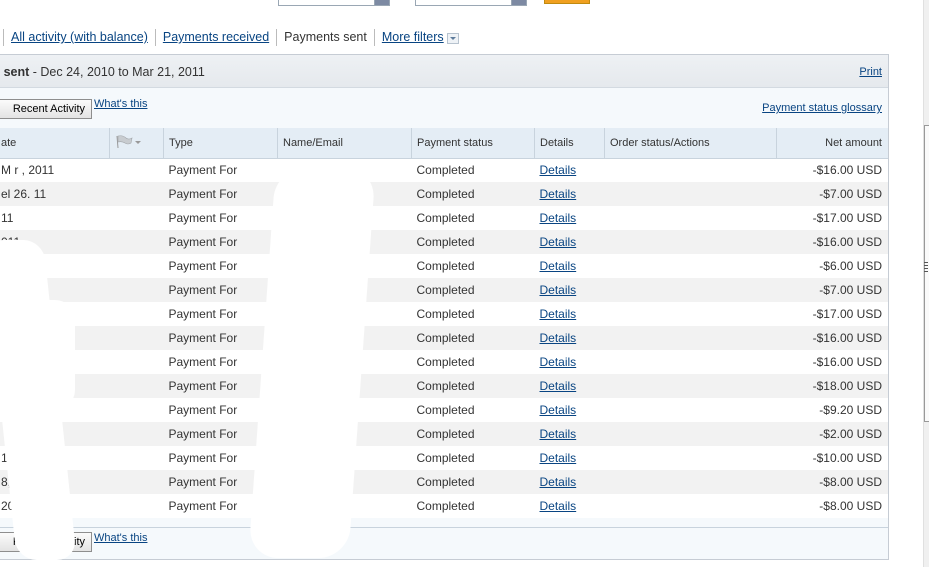 The image size is (929, 567). Describe the element at coordinates (444, 410) in the screenshot. I see `table-row: 2Payment ForCompletedDetails-$9.20 USD` at that location.